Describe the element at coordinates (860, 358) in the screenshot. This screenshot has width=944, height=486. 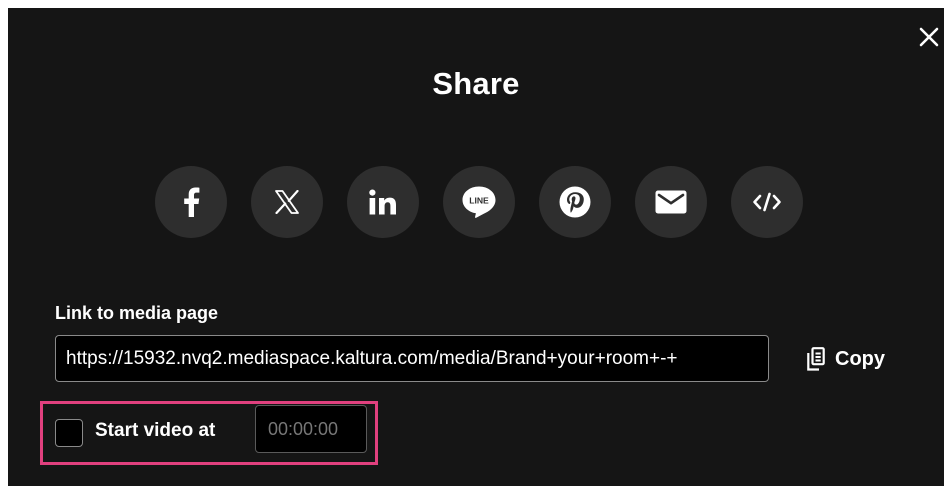
I see `copy-label: Copy` at that location.